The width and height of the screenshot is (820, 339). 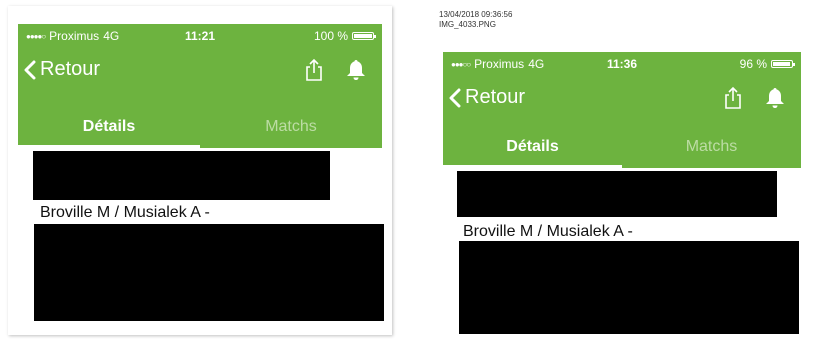 I want to click on status-bar: ●●●●○ Proximus 4G 11:21 100 %, so click(x=200, y=36).